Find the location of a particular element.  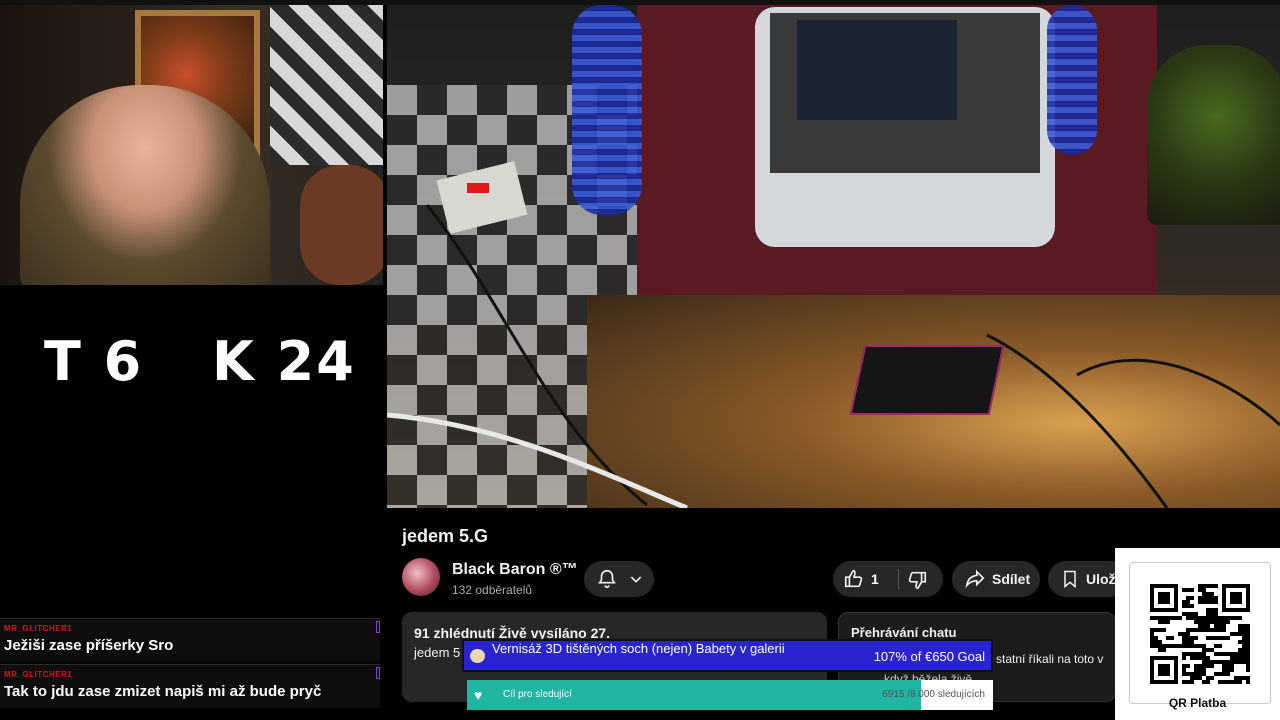

bell-icon is located at coordinates (607, 579).